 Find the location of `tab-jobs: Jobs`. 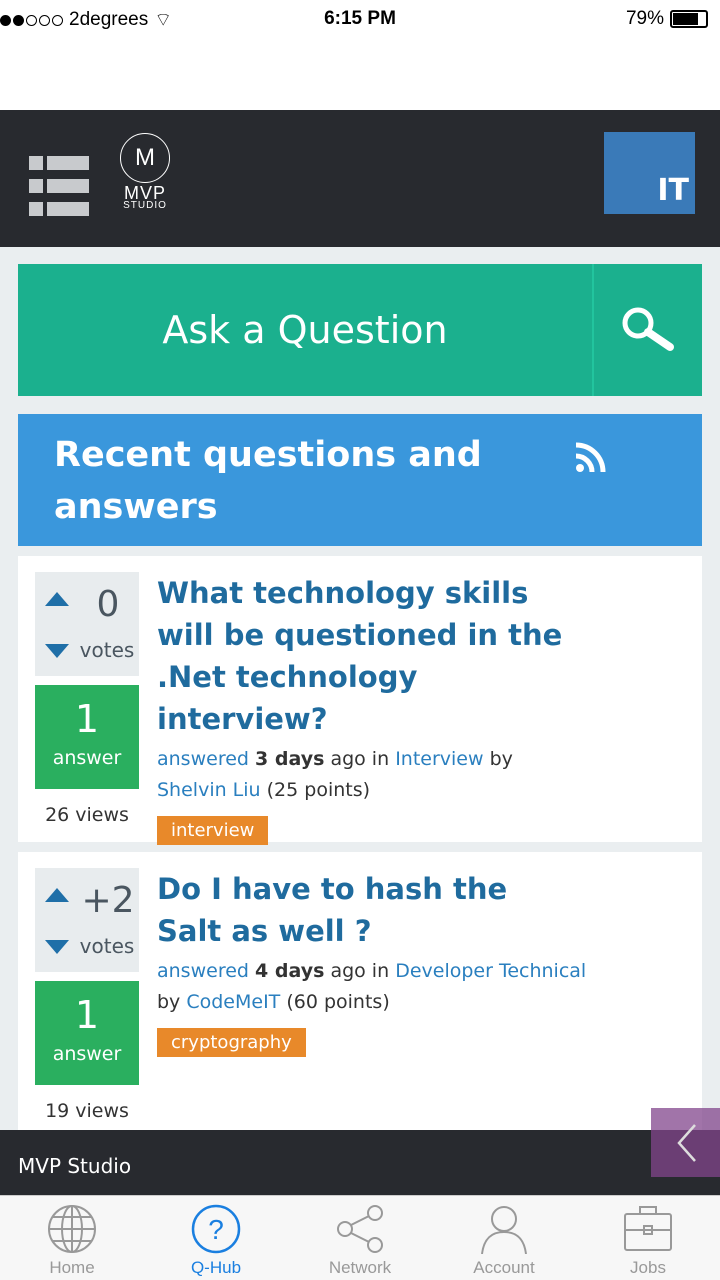

tab-jobs: Jobs is located at coordinates (648, 1238).